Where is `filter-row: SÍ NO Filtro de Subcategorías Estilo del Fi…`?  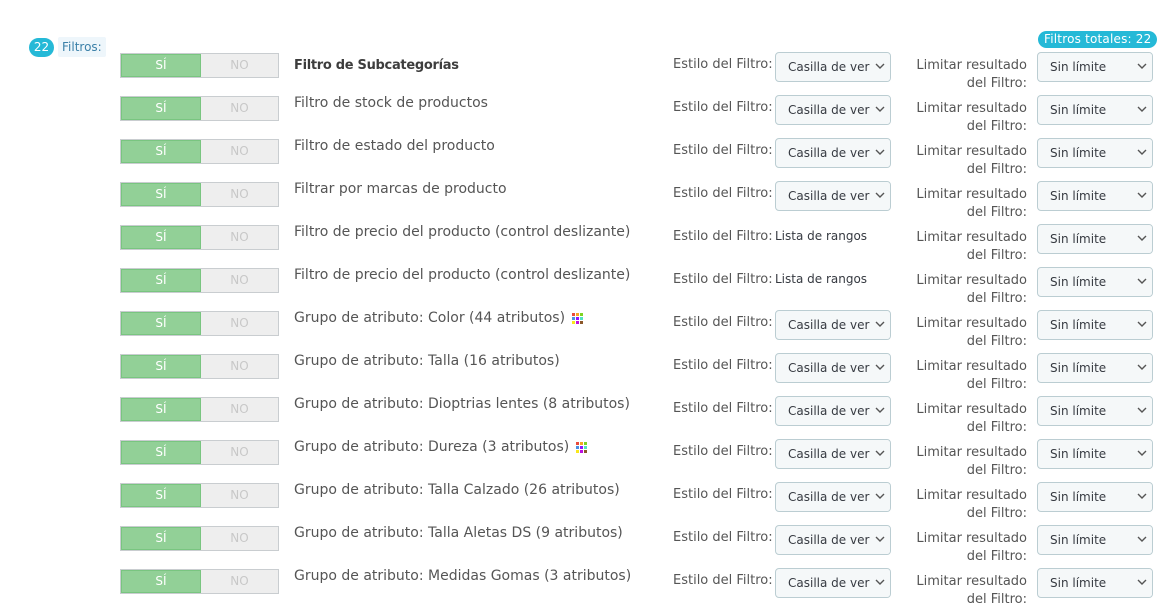 filter-row: SÍ NO Filtro de Subcategorías Estilo del Fi… is located at coordinates (585, 74).